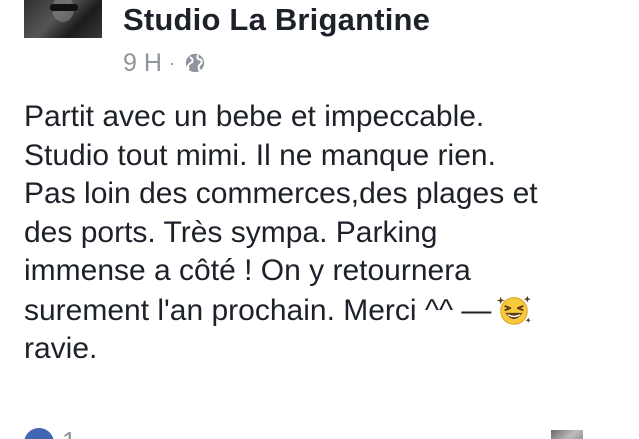  I want to click on post-line-with-feeling: surement l'an prochain. Merci ^^ —, so click(324, 311).